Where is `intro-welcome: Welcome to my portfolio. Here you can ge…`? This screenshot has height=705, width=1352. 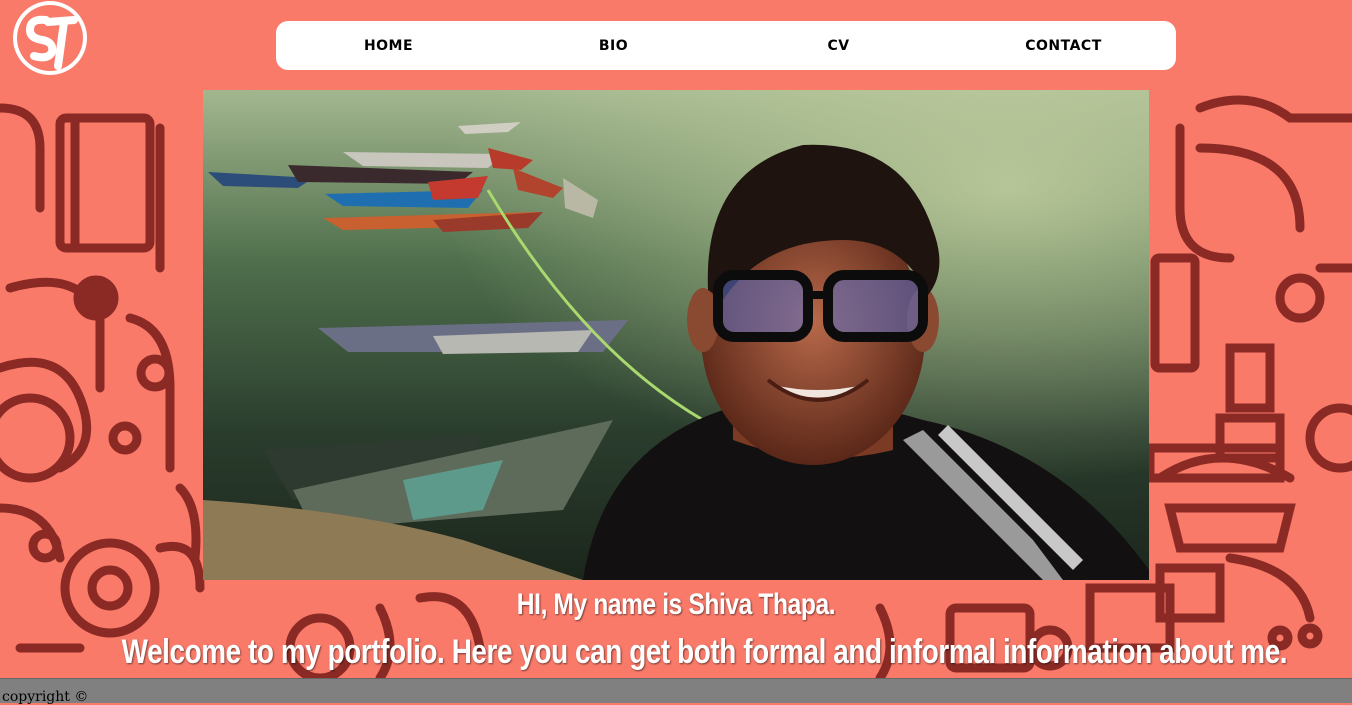
intro-welcome: Welcome to my portfolio. Here you can ge… is located at coordinates (704, 652).